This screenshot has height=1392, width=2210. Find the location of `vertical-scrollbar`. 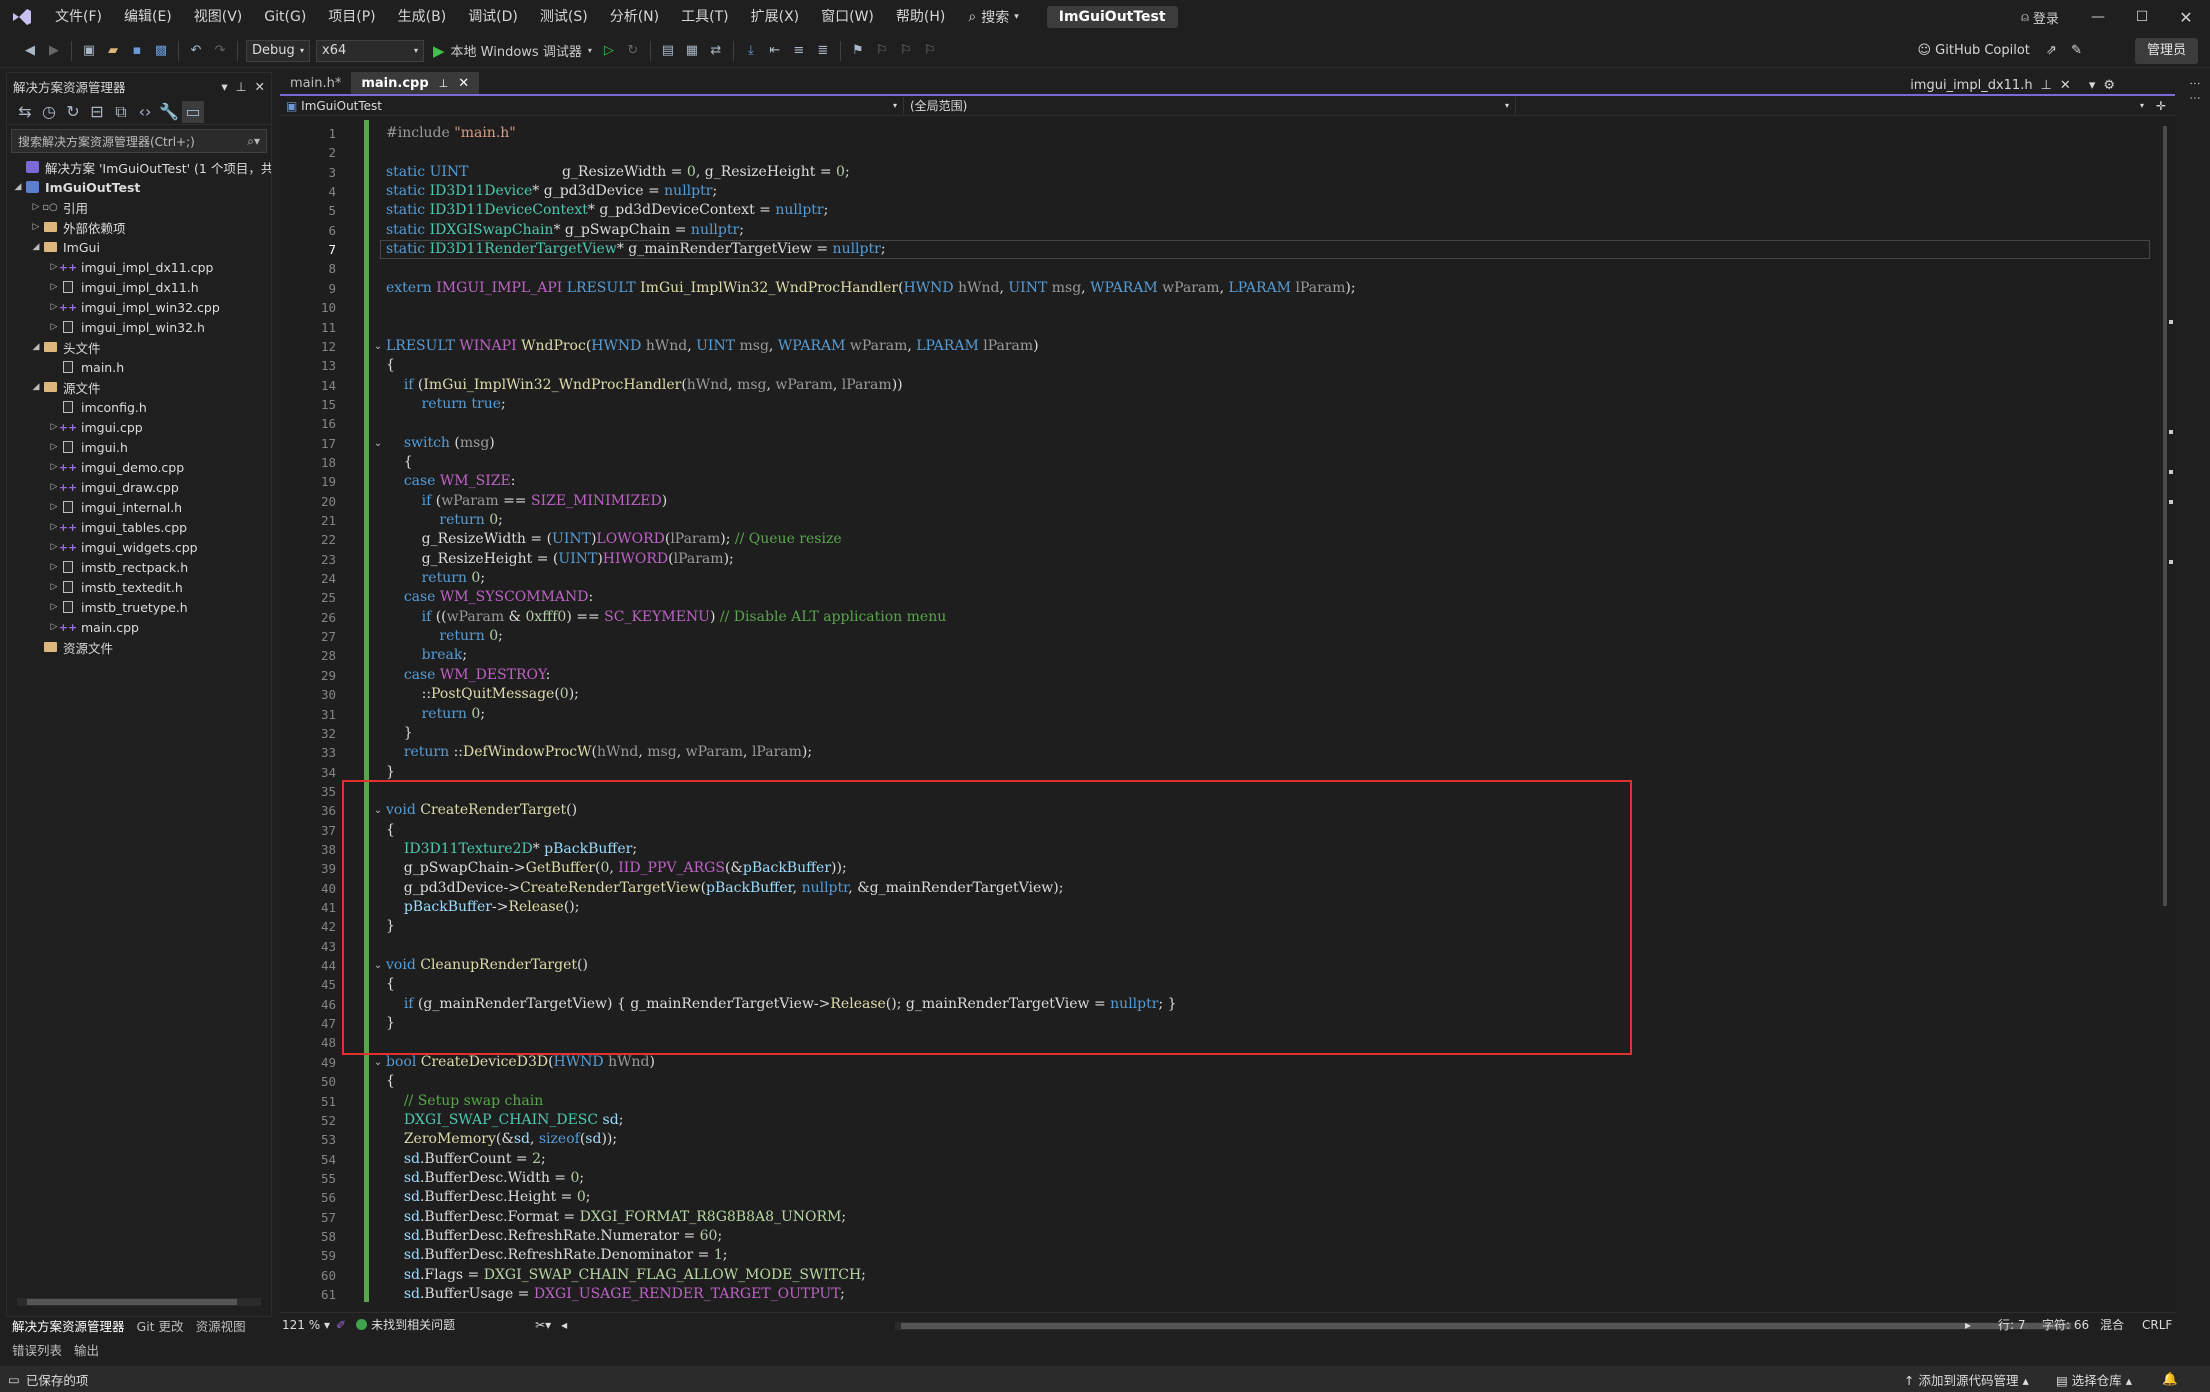

vertical-scrollbar is located at coordinates (2166, 711).